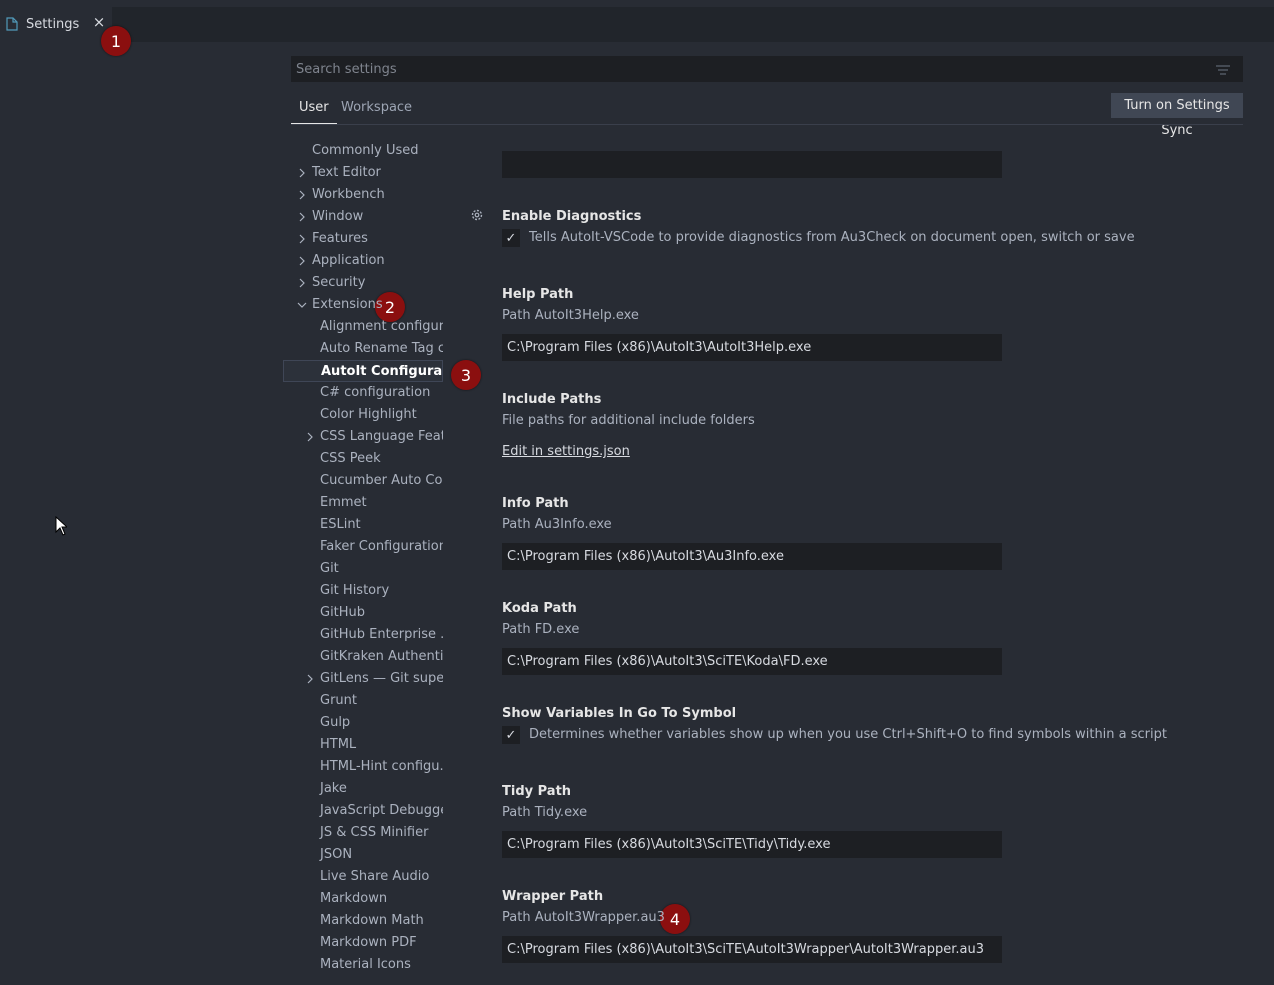  What do you see at coordinates (381, 546) in the screenshot?
I see `toc-item-label: Faker Configuration` at bounding box center [381, 546].